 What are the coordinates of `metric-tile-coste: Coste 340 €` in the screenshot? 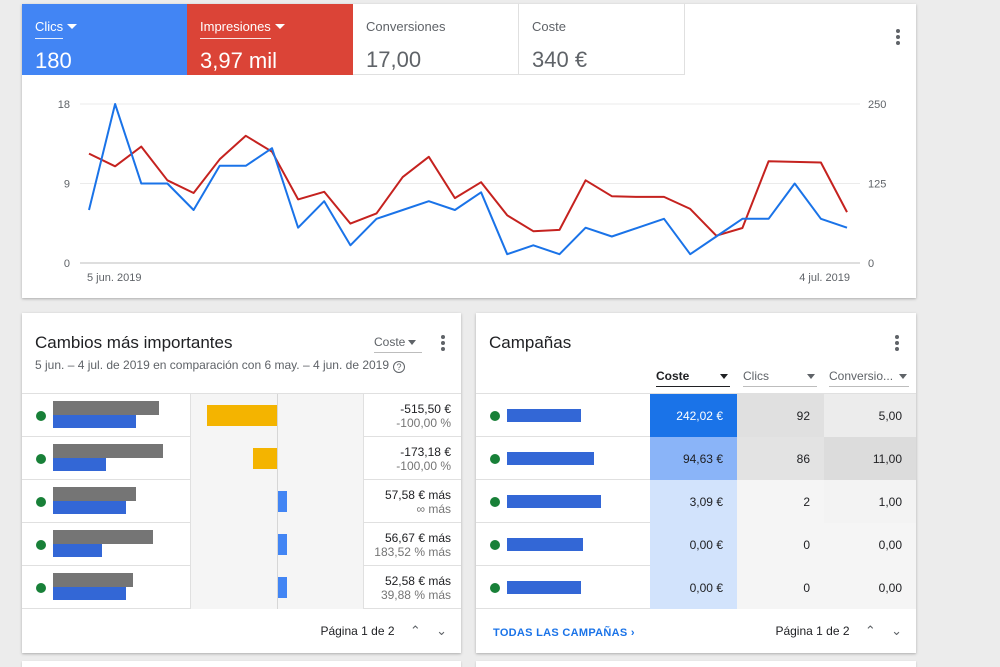 It's located at (602, 39).